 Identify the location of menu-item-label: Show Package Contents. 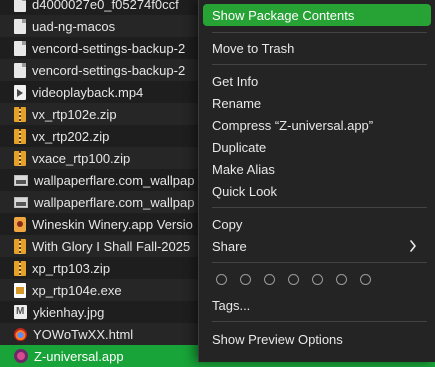
(283, 15).